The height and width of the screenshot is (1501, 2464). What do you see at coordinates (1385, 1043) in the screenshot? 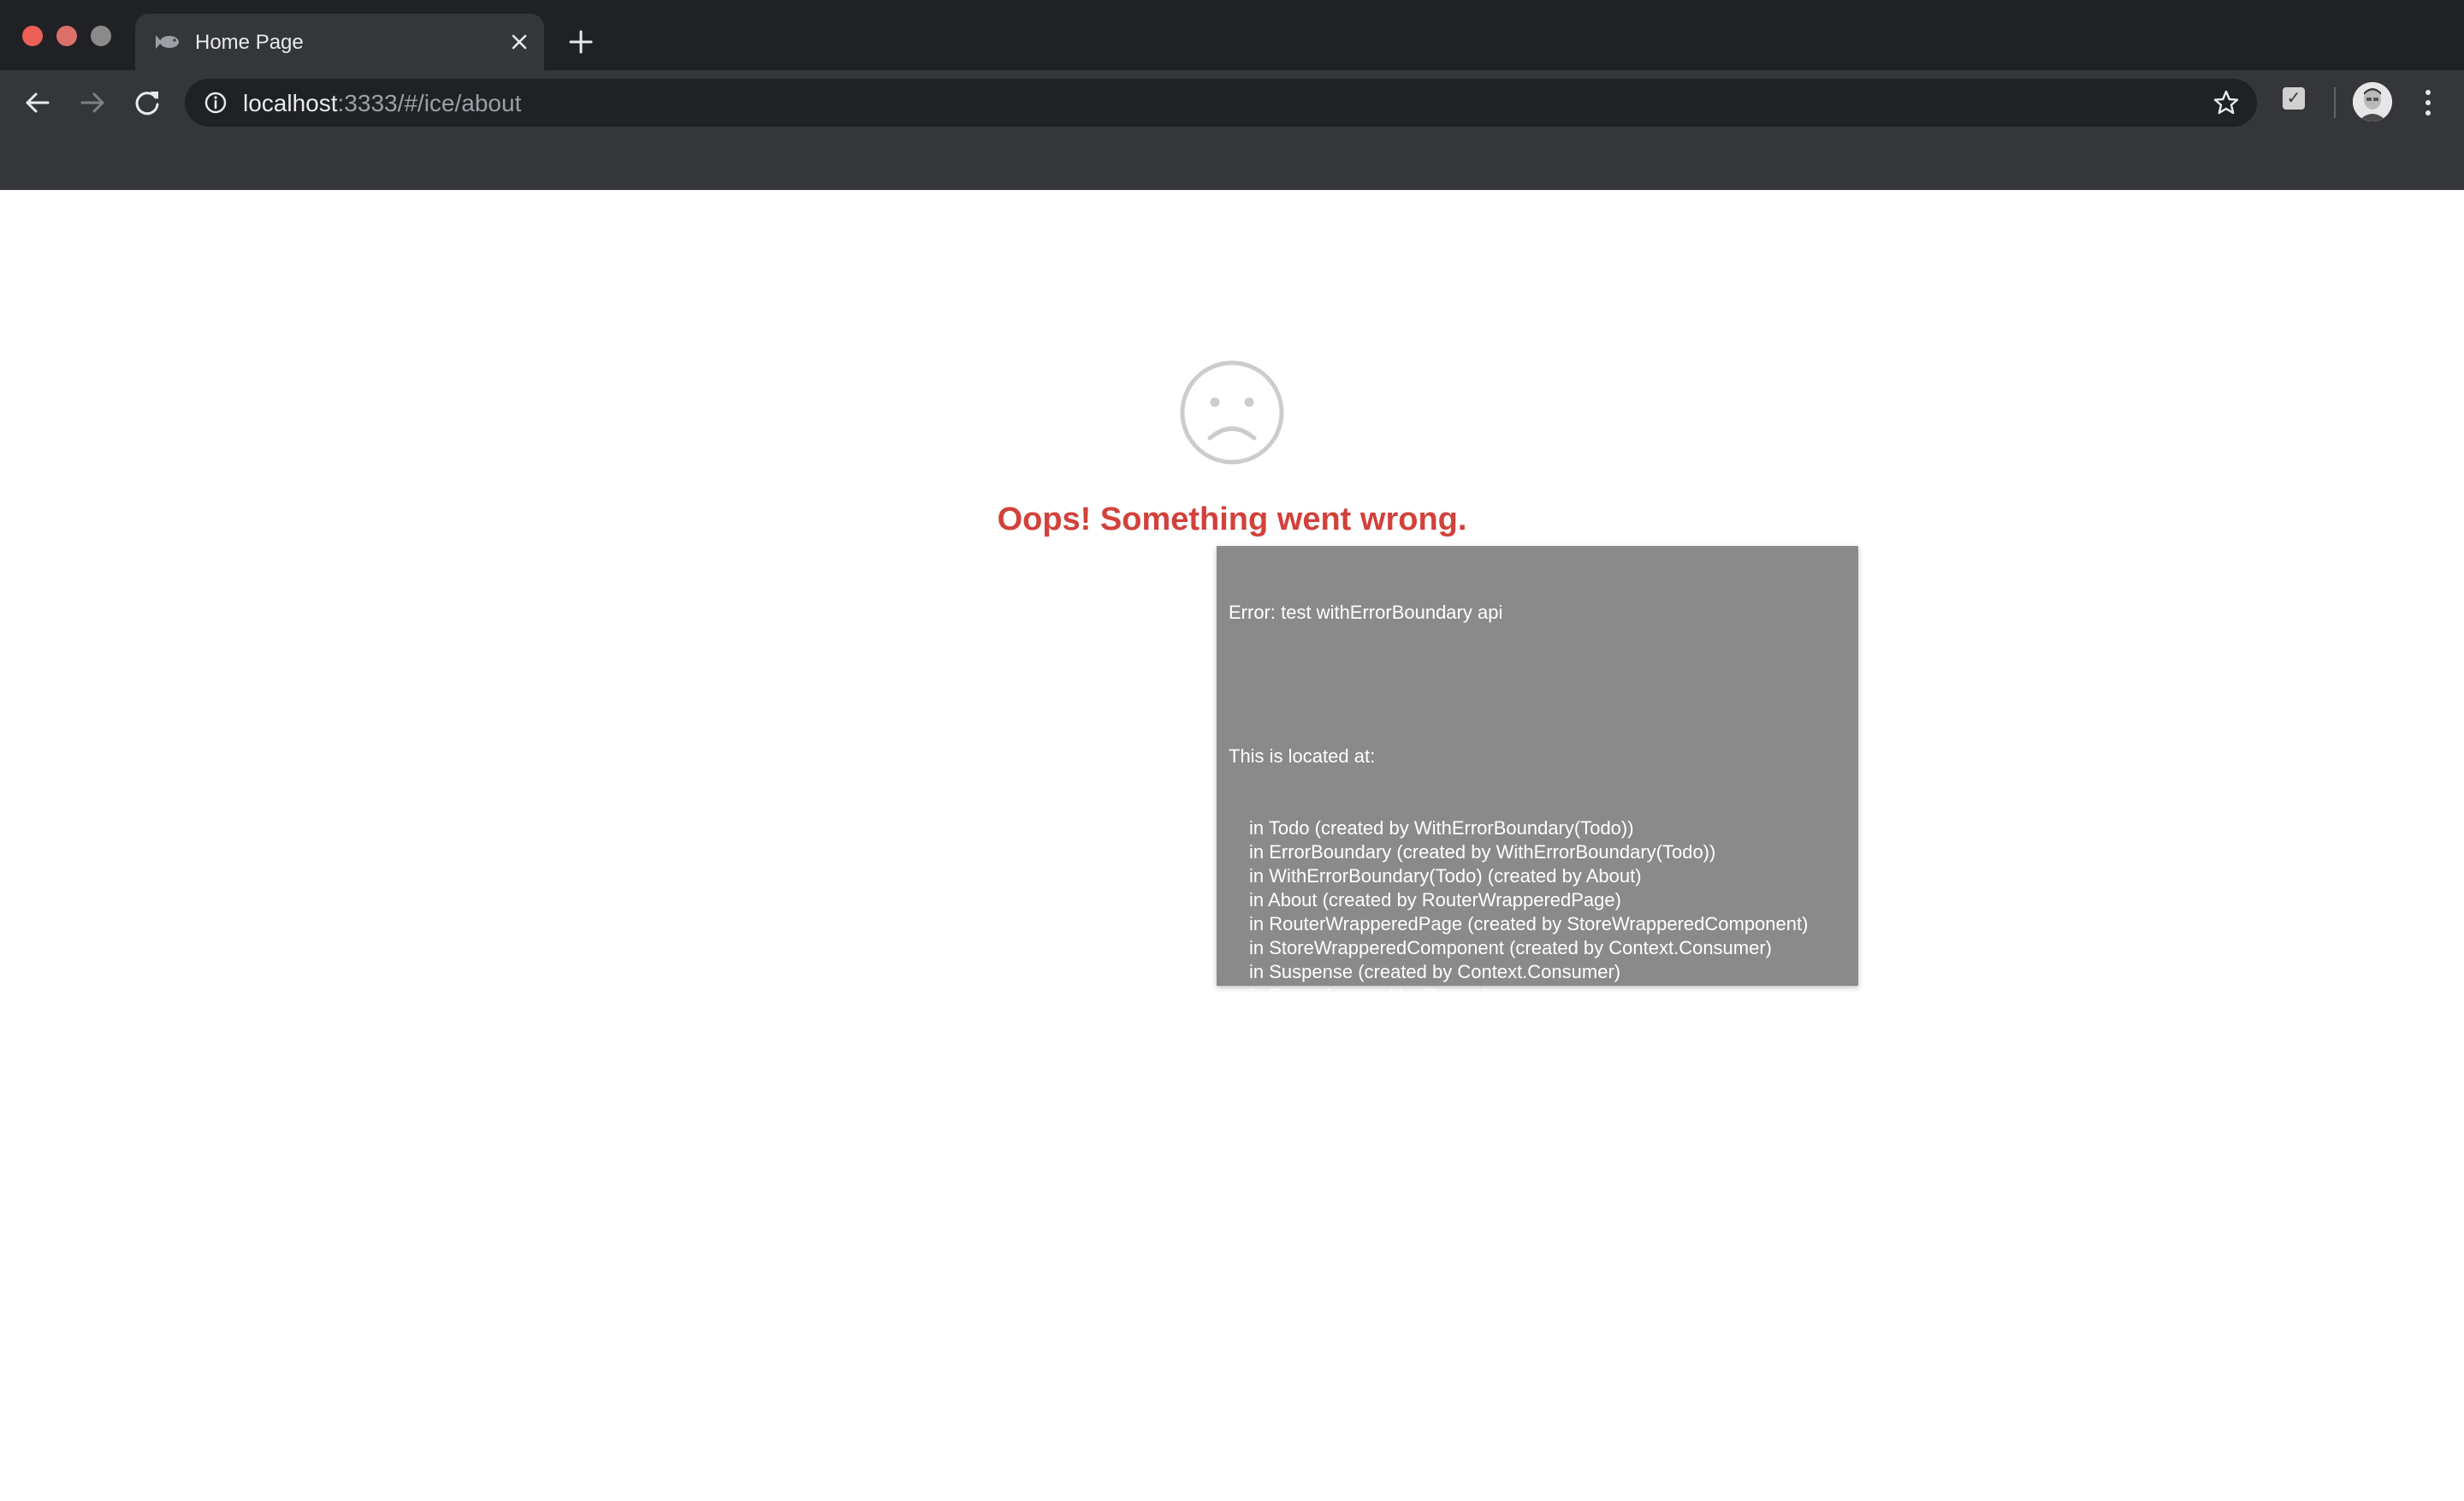
I see `stack-line: in Routes (created by IceRouter)` at bounding box center [1385, 1043].